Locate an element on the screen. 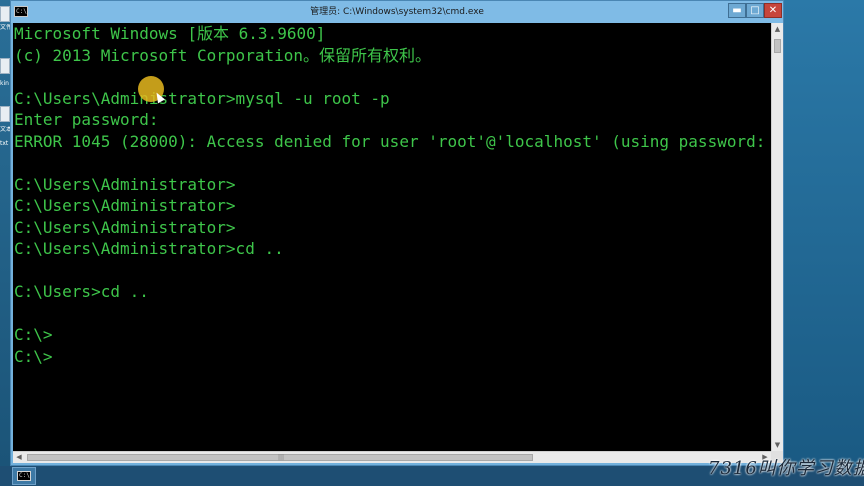 This screenshot has width=864, height=486. console-line: Microsoft Windows [版本 6.3.9600] is located at coordinates (170, 33).